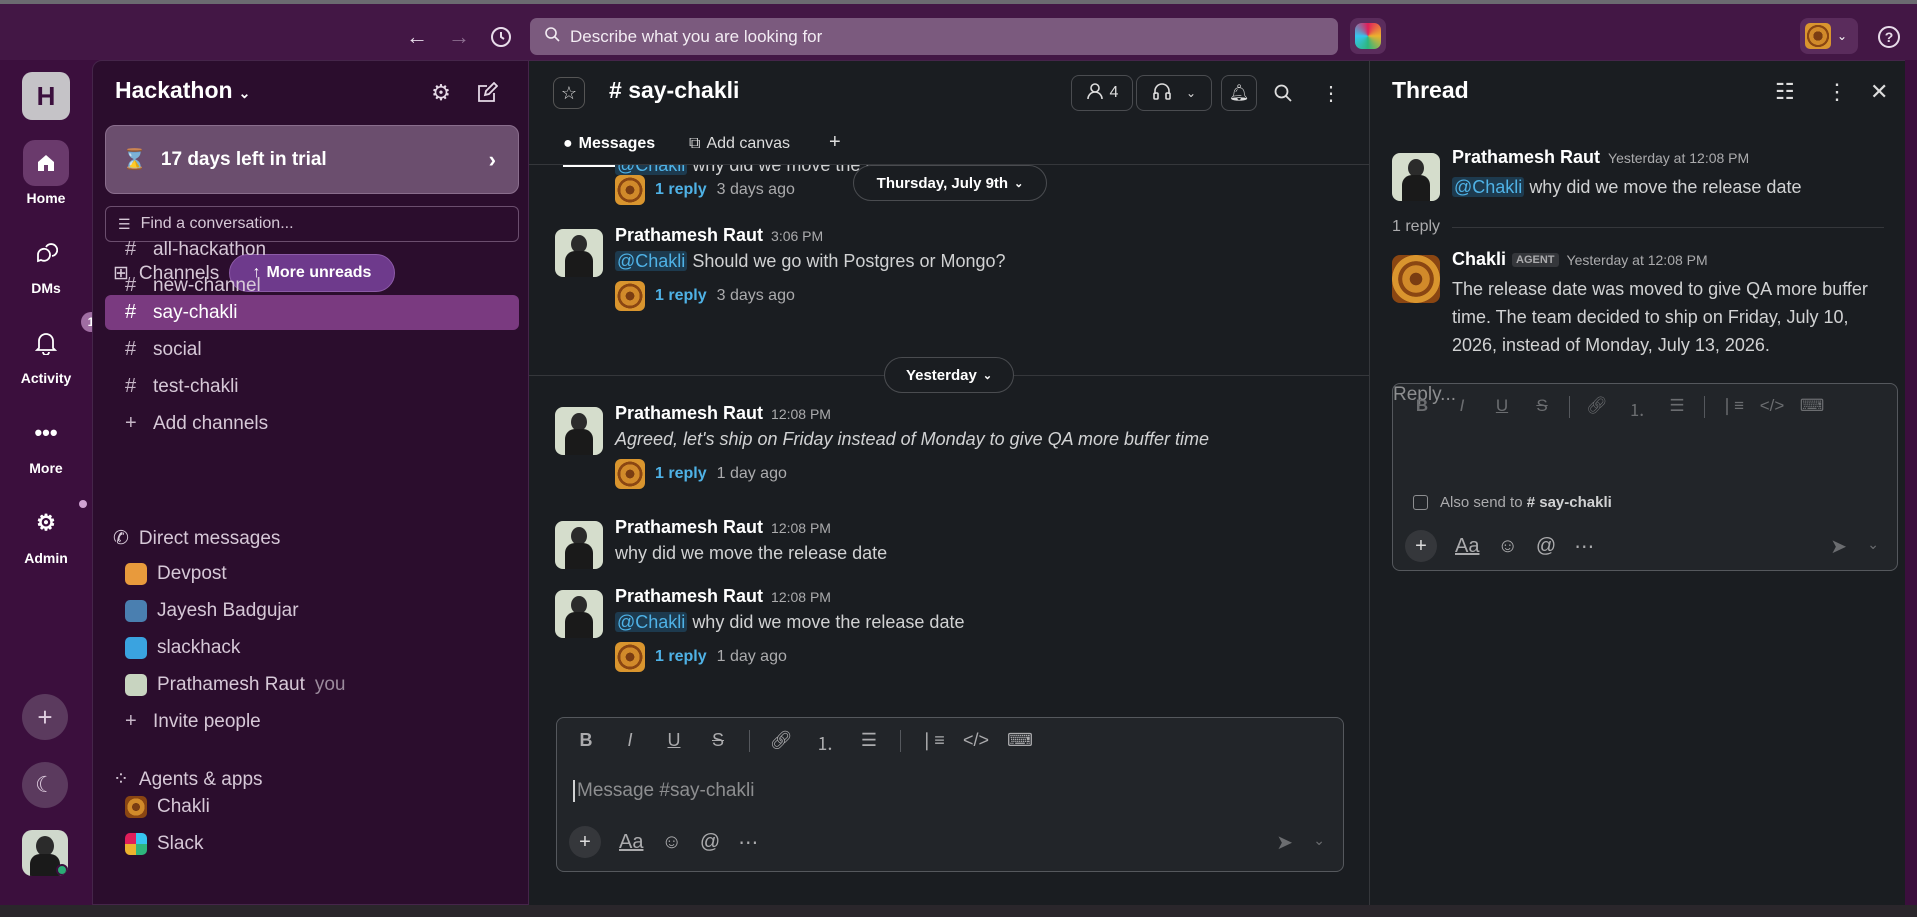 This screenshot has height=917, width=1917. What do you see at coordinates (196, 538) in the screenshot?
I see `dm-section-header: ✆ Direct messages` at bounding box center [196, 538].